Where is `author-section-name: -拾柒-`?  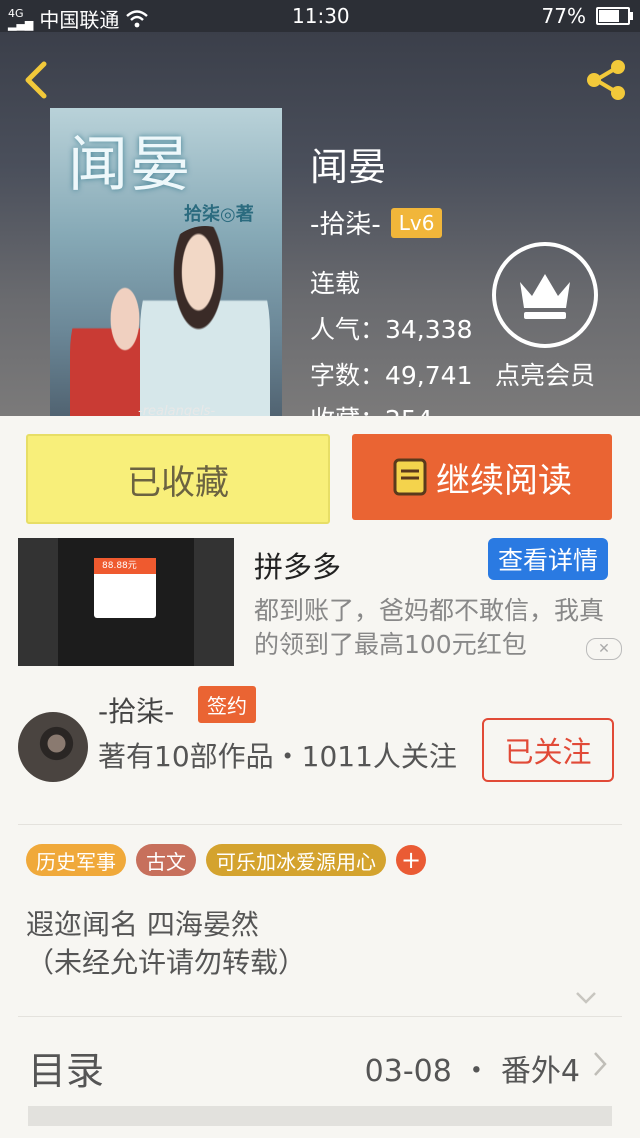
author-section-name: -拾柒- is located at coordinates (136, 710).